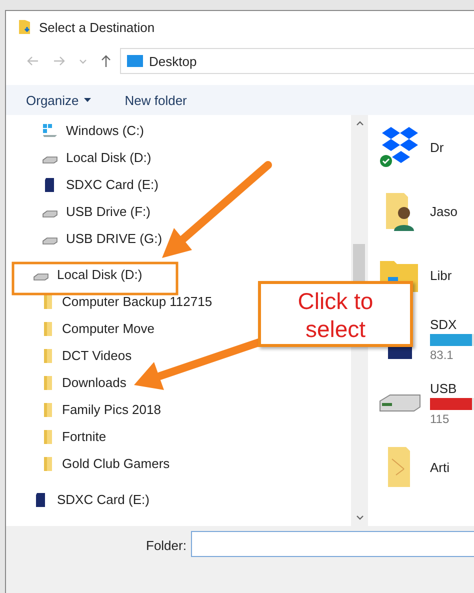 The image size is (474, 593). I want to click on up-arrow-icon, so click(106, 61).